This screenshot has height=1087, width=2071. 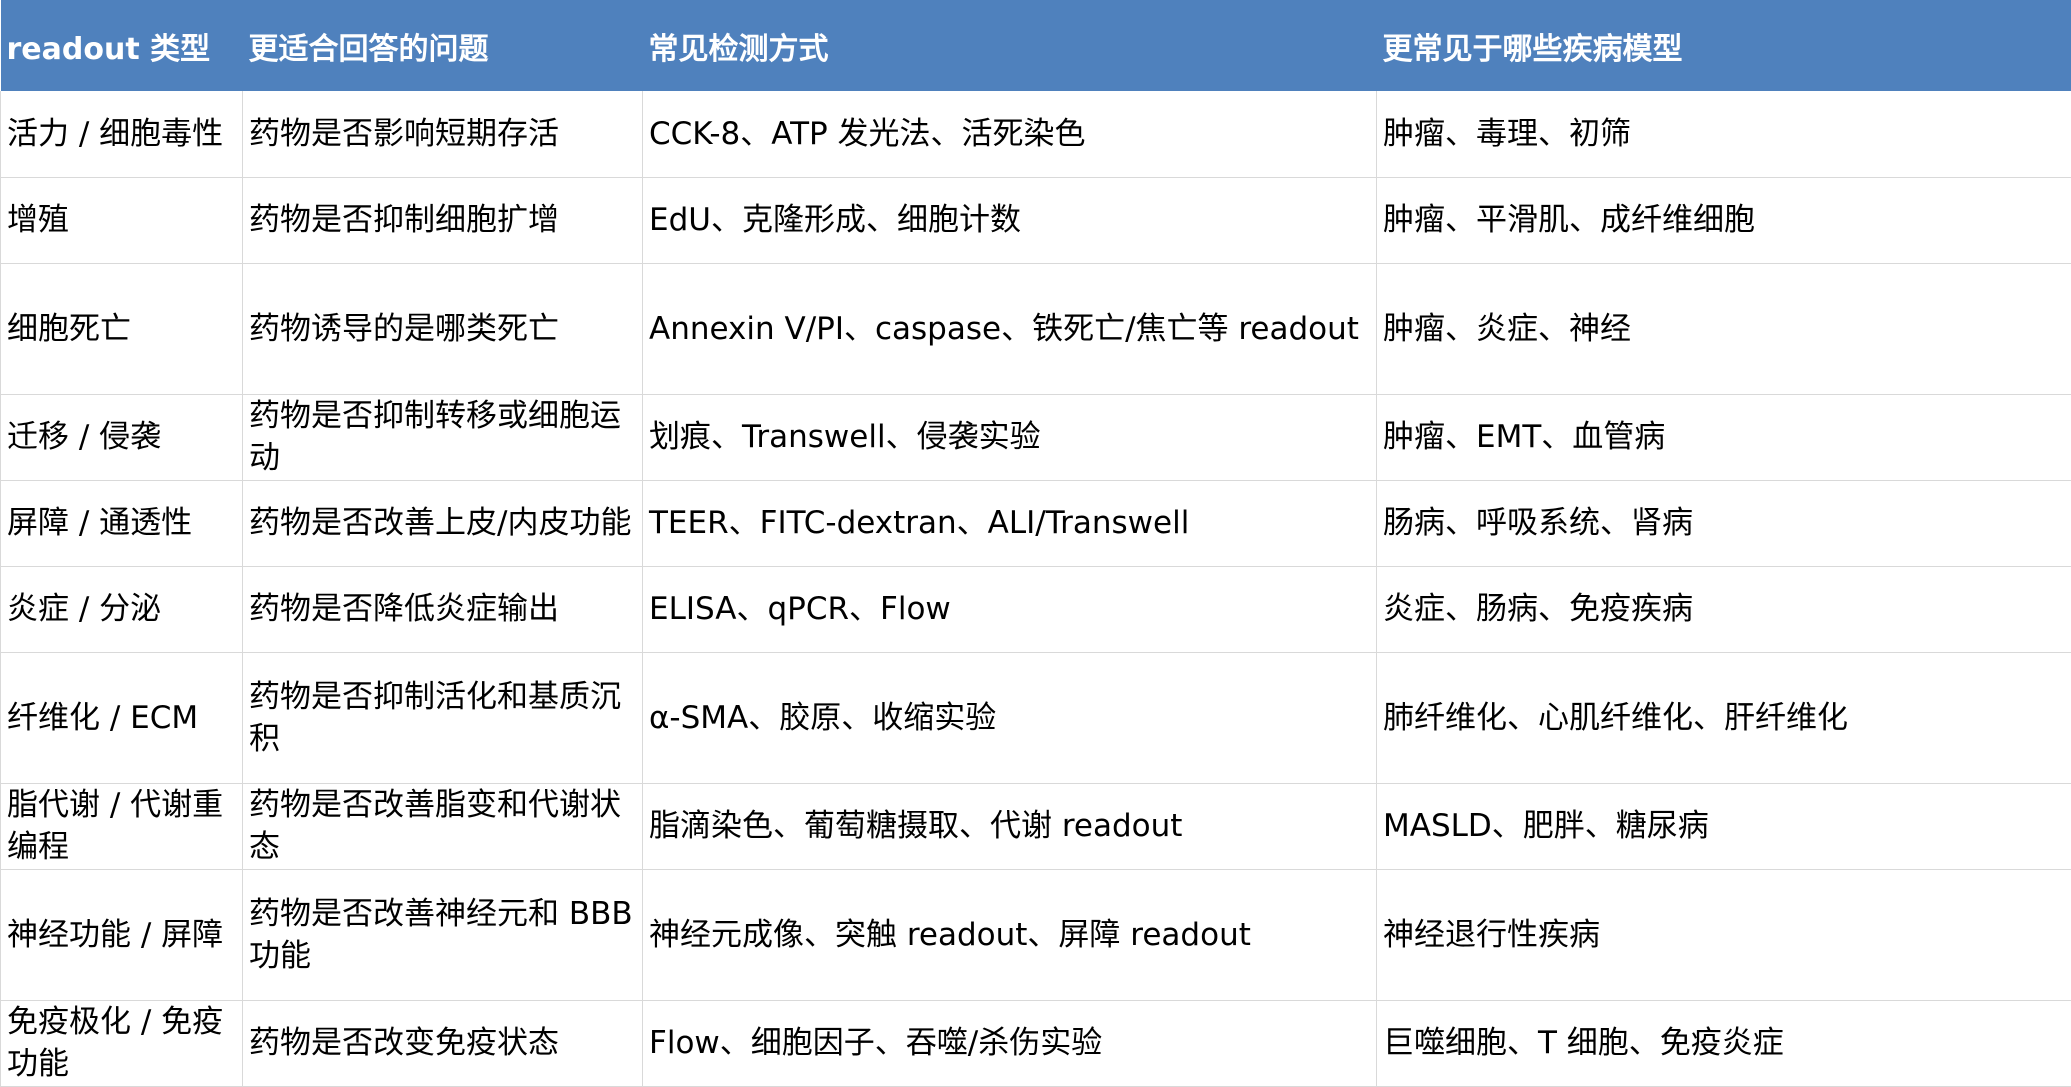 I want to click on table-cell: MASLD、肥胖、糖尿病, so click(x=1724, y=826).